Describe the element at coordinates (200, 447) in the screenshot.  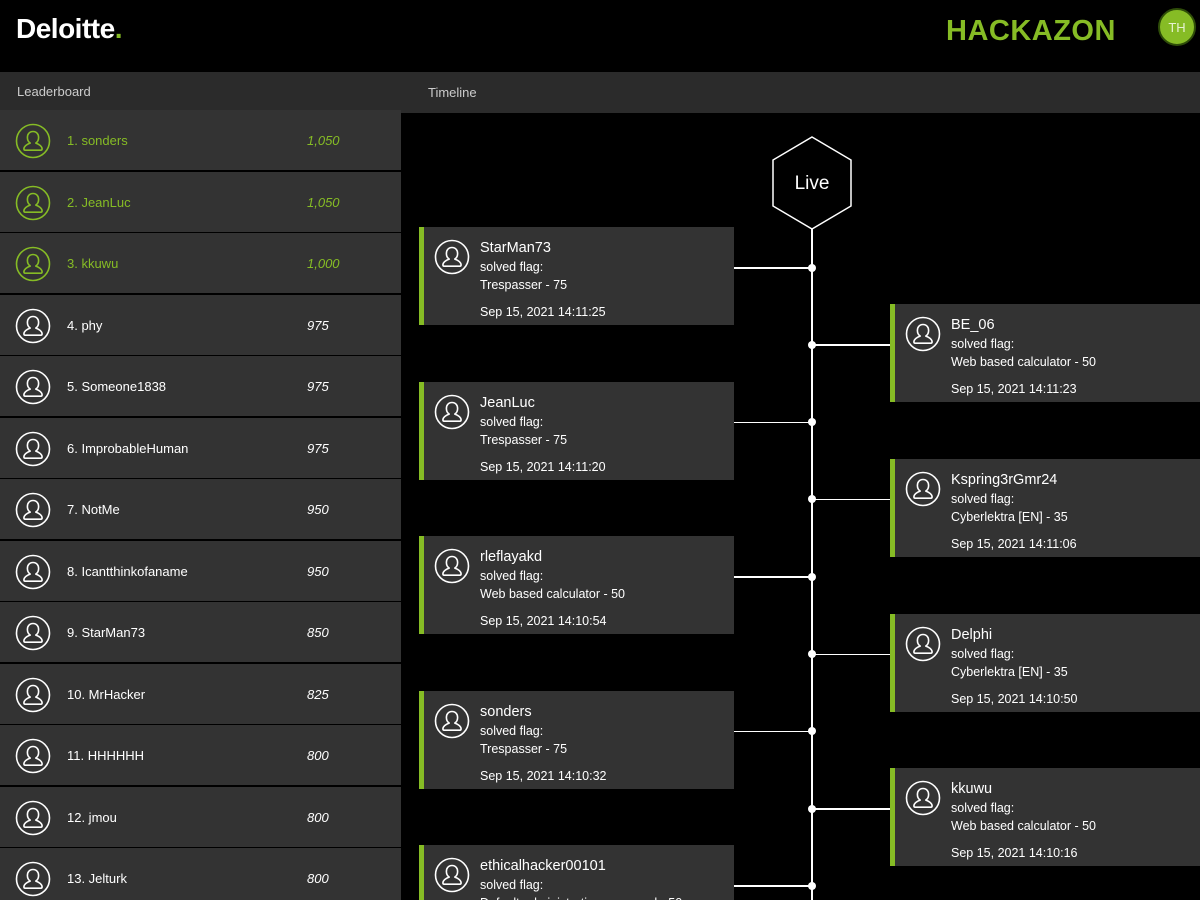
I see `leaderboard-row: 6. ImprobableHuman 975` at that location.